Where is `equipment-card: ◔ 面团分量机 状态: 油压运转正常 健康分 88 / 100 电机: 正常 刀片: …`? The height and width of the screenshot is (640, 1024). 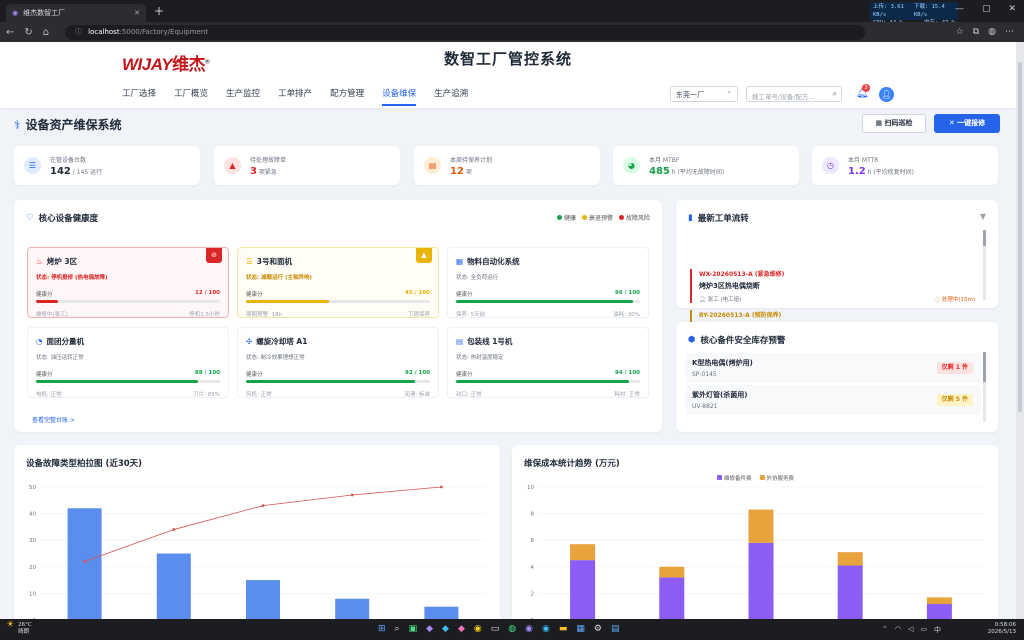 equipment-card: ◔ 面团分量机 状态: 油压运转正常 健康分 88 / 100 电机: 正常 刀片: … is located at coordinates (128, 362).